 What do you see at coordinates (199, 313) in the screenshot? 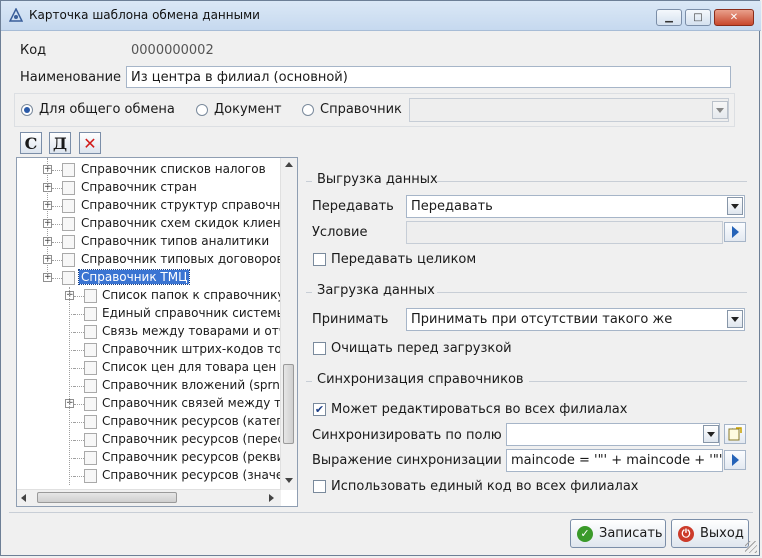
I see `tree-node-label: Единый справочник системы (sprnsi)` at bounding box center [199, 313].